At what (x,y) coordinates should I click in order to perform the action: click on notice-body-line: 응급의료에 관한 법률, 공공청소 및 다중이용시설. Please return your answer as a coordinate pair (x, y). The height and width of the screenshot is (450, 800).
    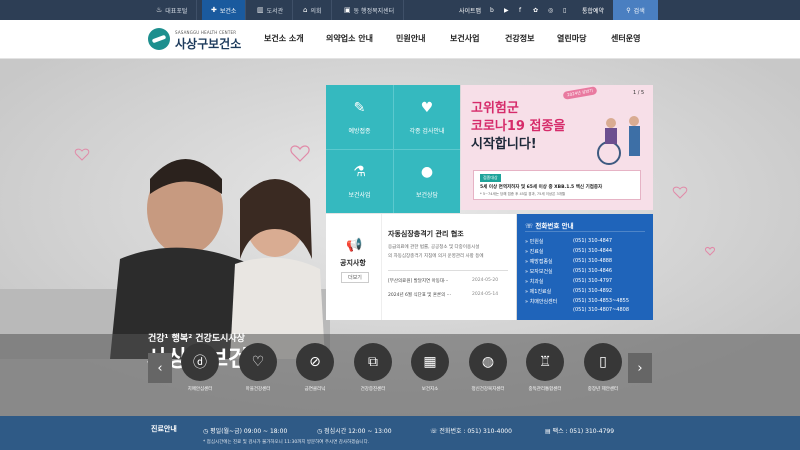
    Looking at the image, I should click on (434, 247).